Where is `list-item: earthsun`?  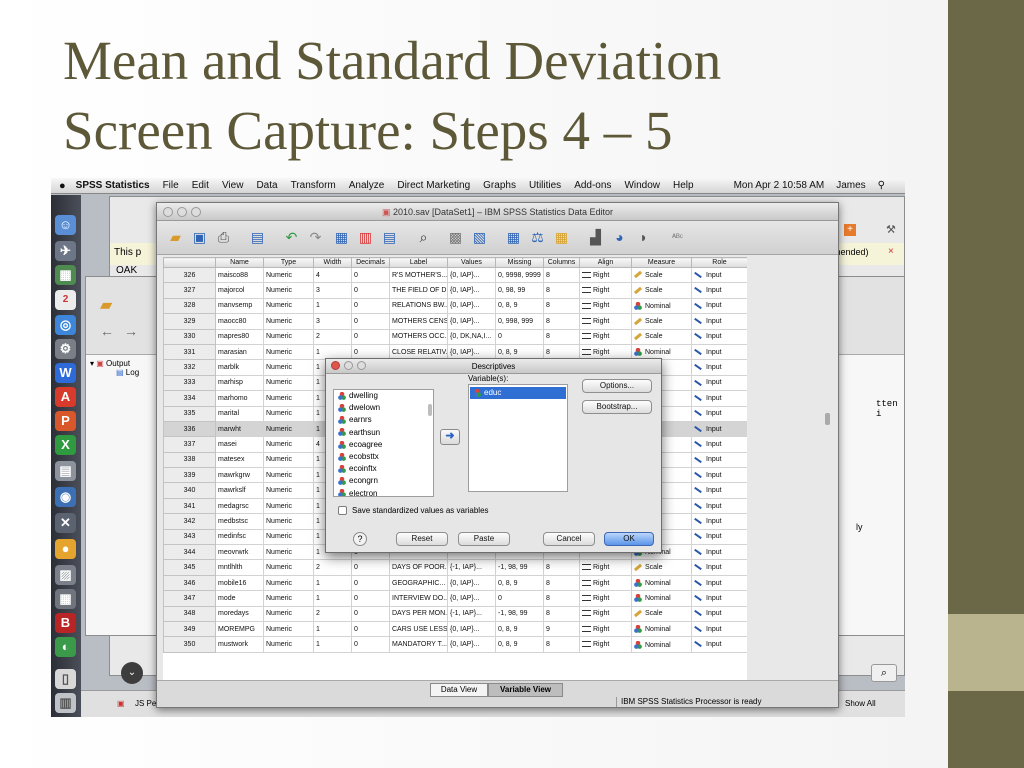
list-item: earthsun is located at coordinates (383, 433).